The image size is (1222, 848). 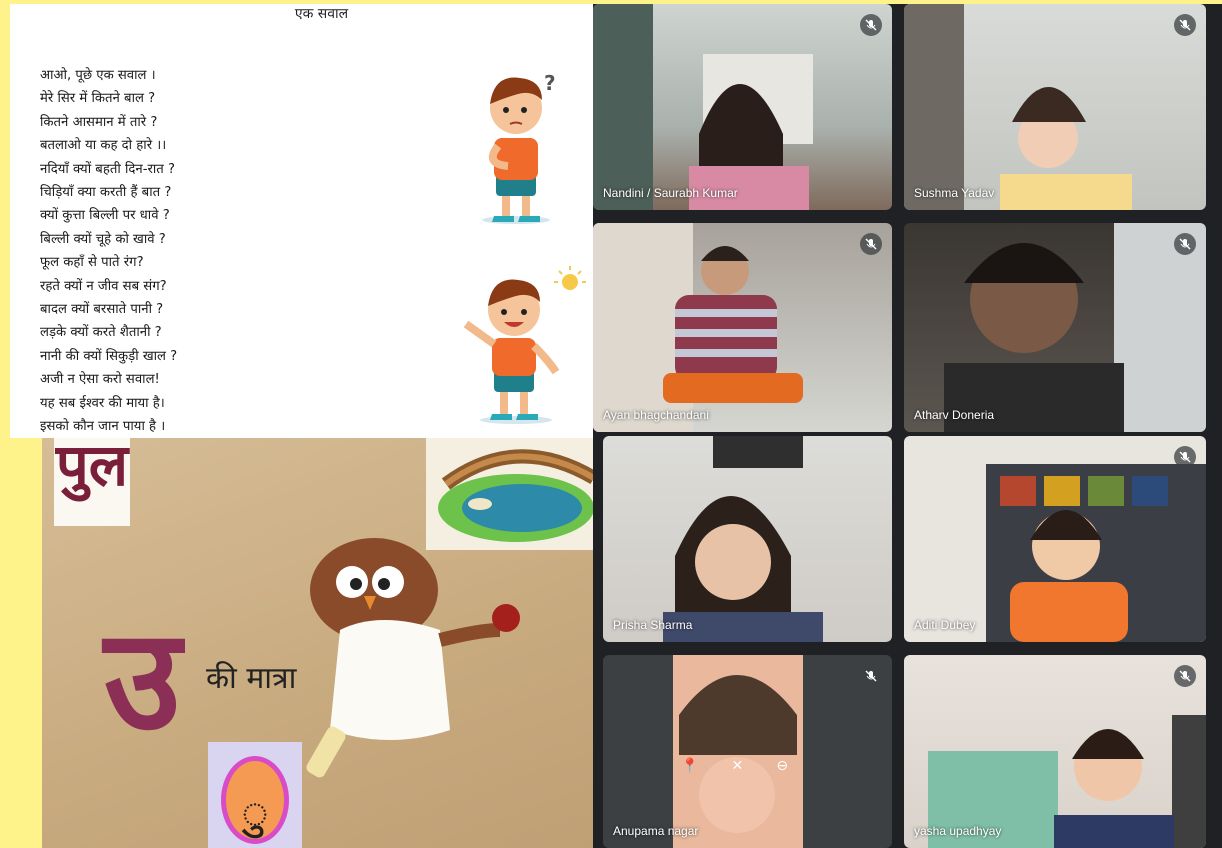 What do you see at coordinates (689, 766) in the screenshot?
I see `pin-icon: 📍` at bounding box center [689, 766].